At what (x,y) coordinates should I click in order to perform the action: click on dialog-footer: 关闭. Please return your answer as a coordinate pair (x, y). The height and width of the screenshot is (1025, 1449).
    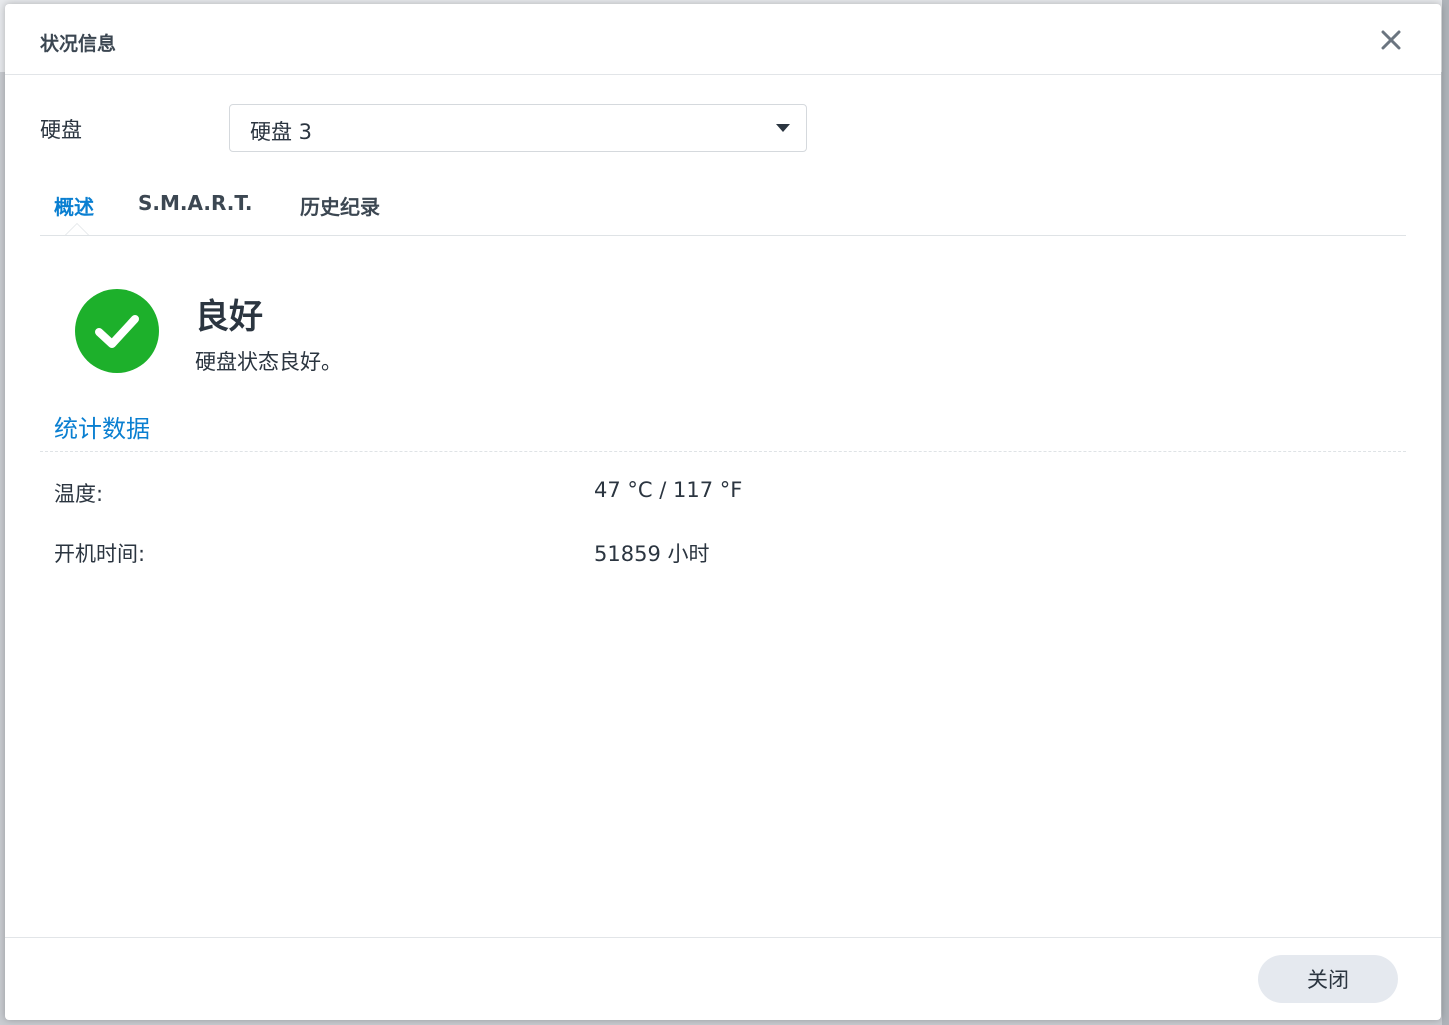
    Looking at the image, I should click on (723, 978).